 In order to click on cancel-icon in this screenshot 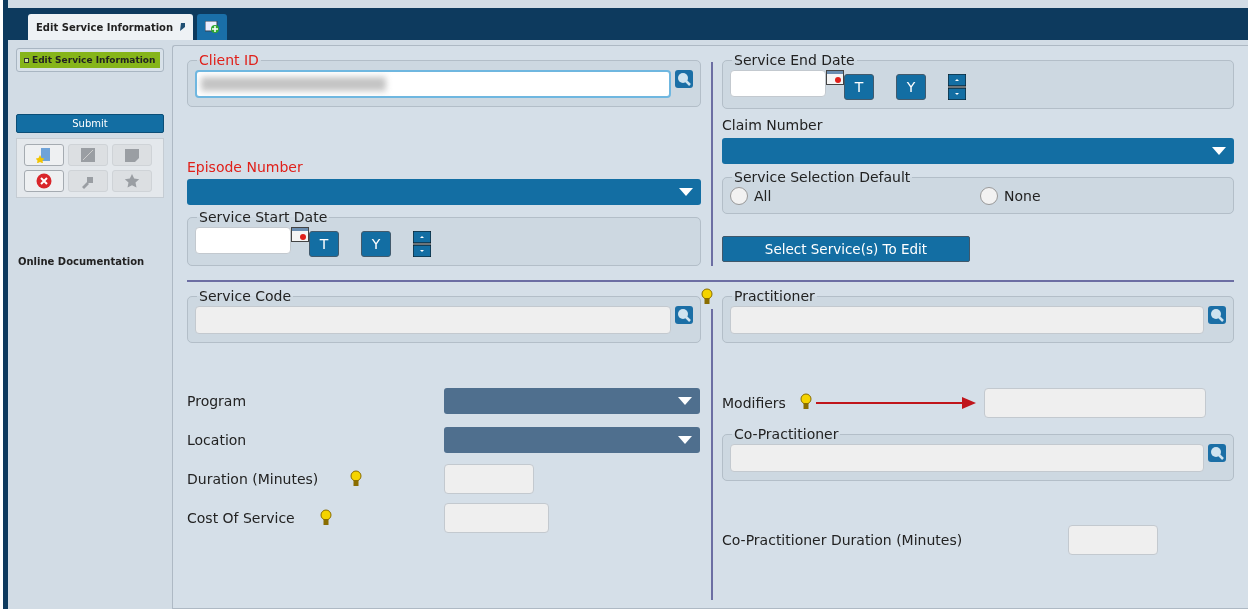, I will do `click(44, 181)`.